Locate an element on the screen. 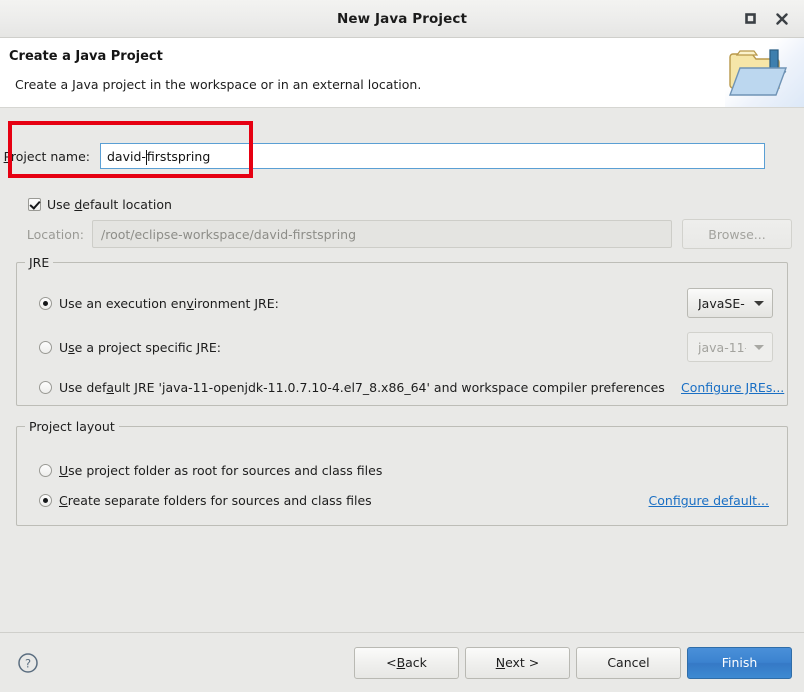  layout-project-folder-root-radio is located at coordinates (45, 470).